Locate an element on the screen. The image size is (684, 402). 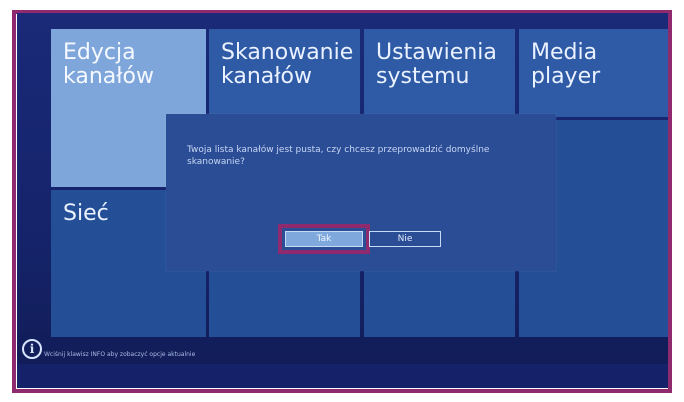
tile-channel-edit-label-2: kanałów is located at coordinates (108, 76).